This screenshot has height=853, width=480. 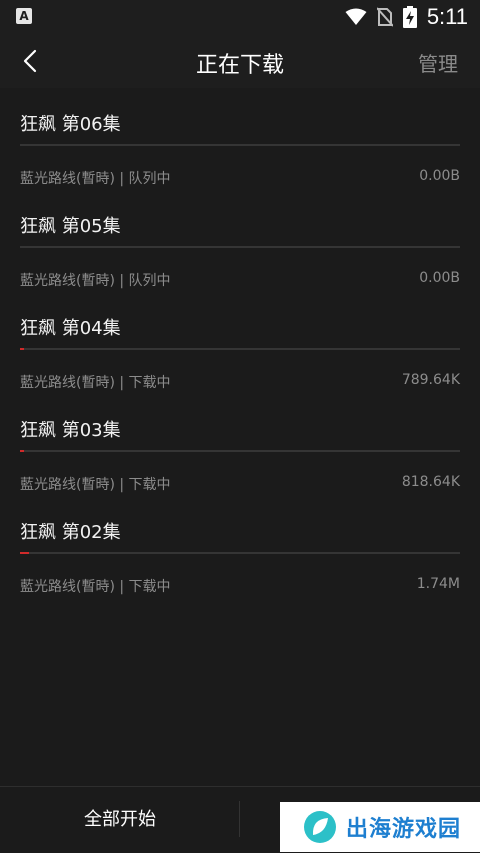 What do you see at coordinates (320, 827) in the screenshot?
I see `watermark-logo-icon` at bounding box center [320, 827].